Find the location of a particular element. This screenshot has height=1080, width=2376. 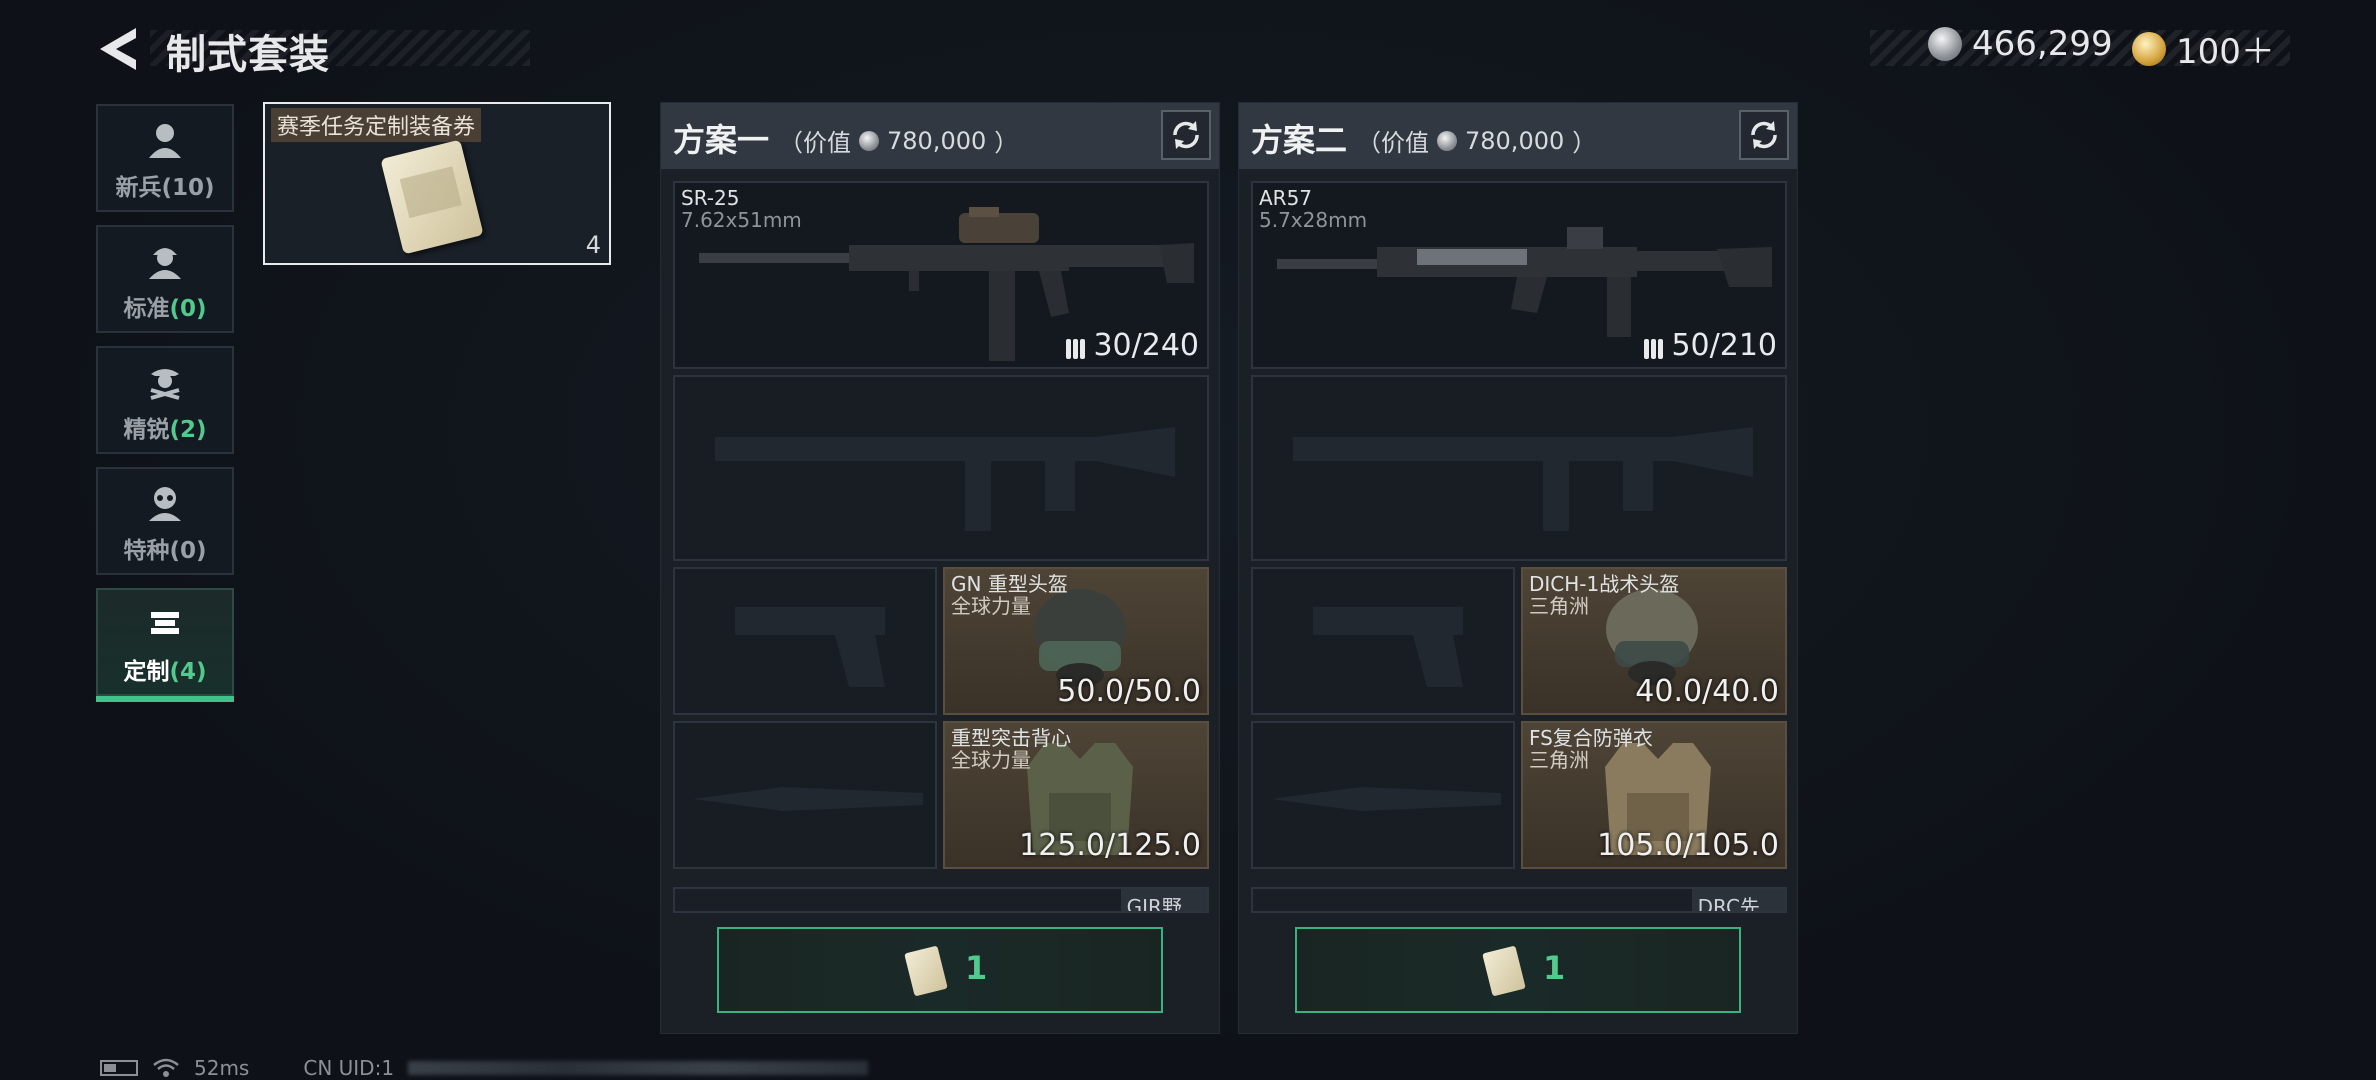

helmet-durability: 50.0/50.0 is located at coordinates (1129, 691).